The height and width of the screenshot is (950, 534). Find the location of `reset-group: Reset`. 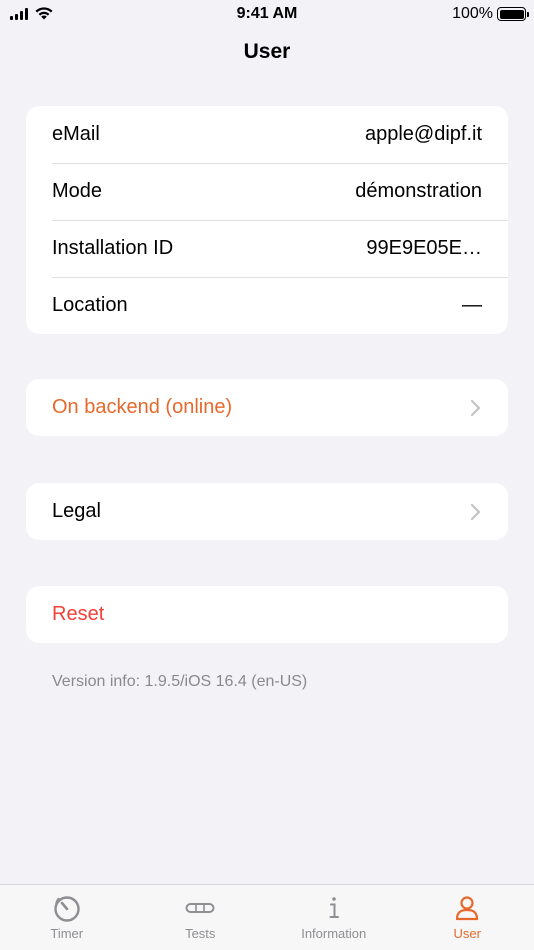

reset-group: Reset is located at coordinates (267, 614).